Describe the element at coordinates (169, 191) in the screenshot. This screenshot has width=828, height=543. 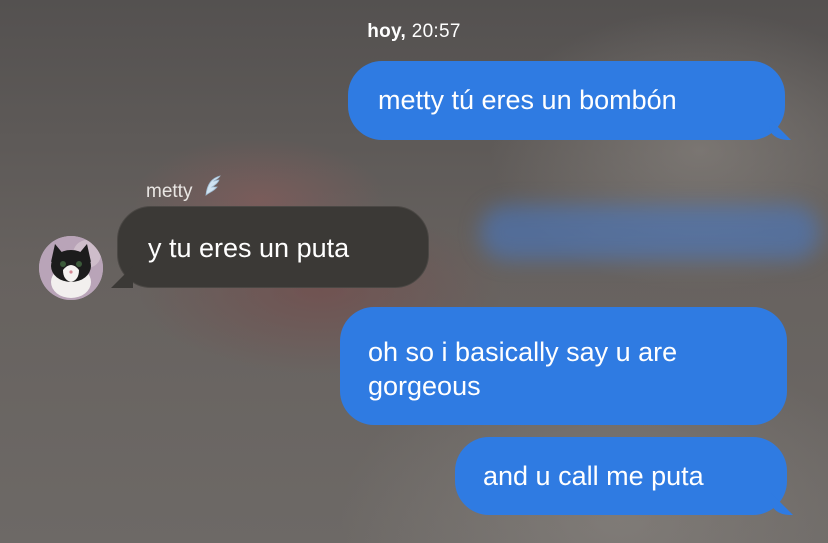
I see `sender-name-text: metty` at that location.